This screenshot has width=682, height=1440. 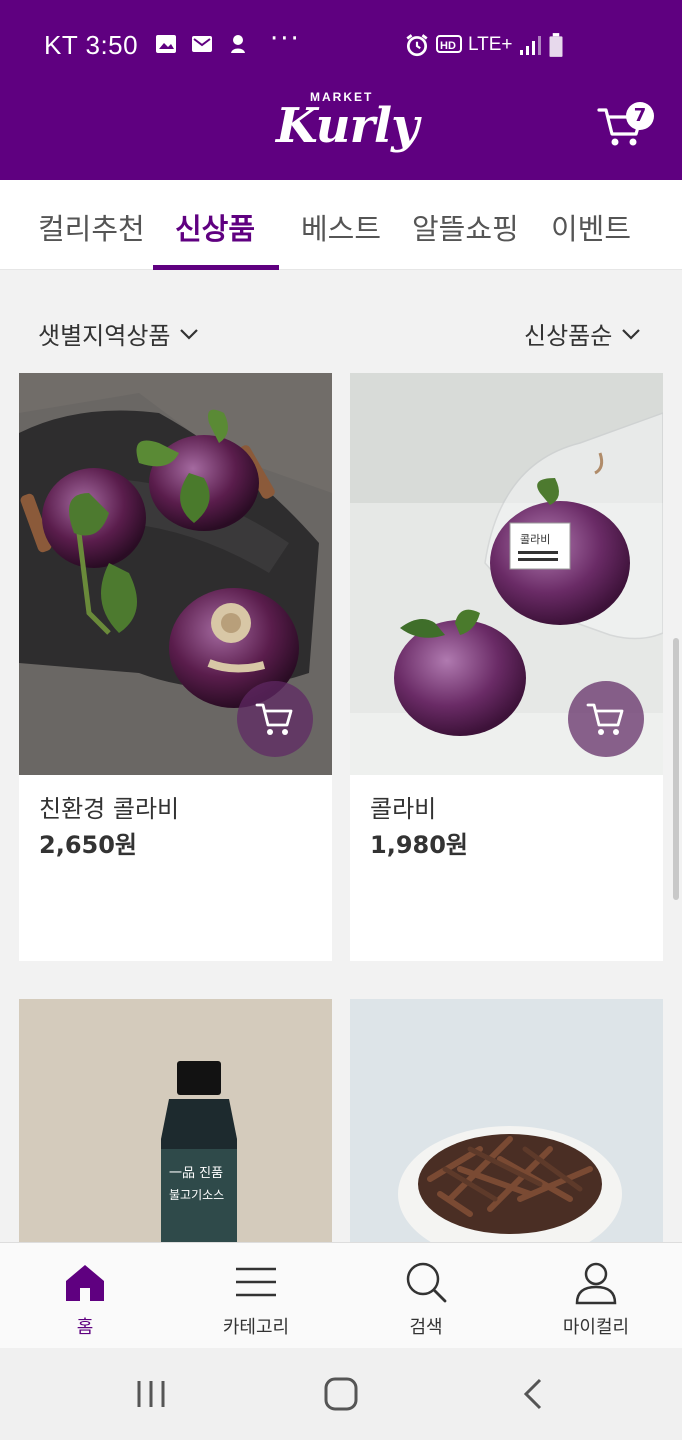 I want to click on nav-search-label: 검색, so click(x=426, y=1327).